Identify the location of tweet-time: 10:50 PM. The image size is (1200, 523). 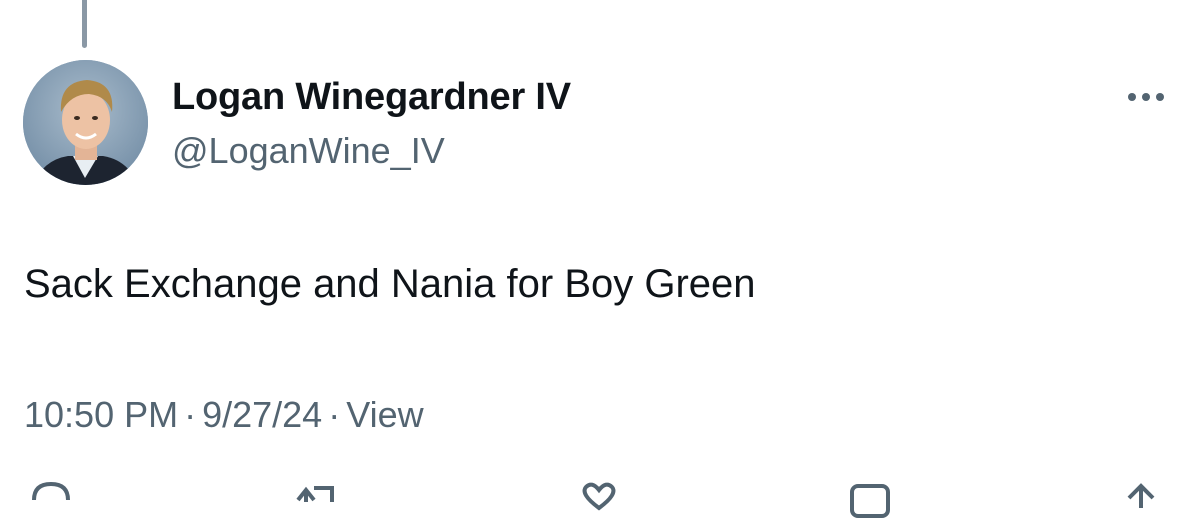
(101, 415).